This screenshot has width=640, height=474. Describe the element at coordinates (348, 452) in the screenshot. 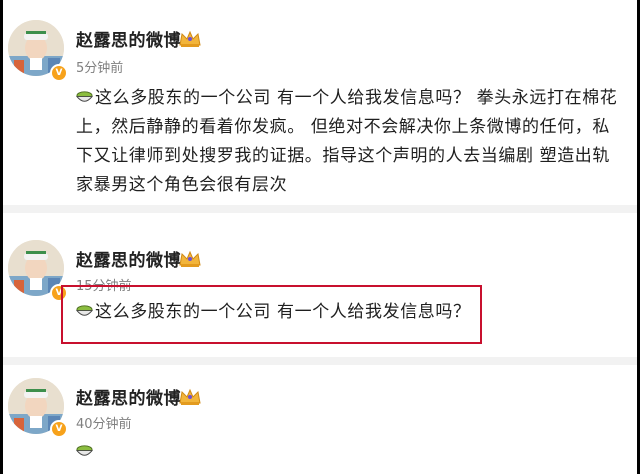

I see `post-content` at that location.